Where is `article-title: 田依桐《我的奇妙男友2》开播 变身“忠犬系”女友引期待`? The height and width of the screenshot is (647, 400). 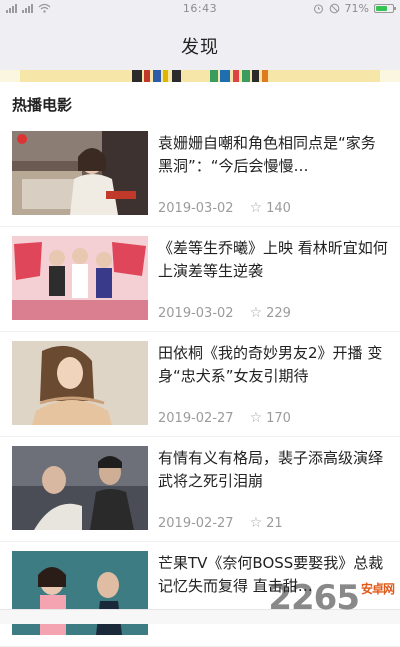 article-title: 田依桐《我的奇妙男友2》开播 变身“忠犬系”女友引期待 is located at coordinates (270, 364).